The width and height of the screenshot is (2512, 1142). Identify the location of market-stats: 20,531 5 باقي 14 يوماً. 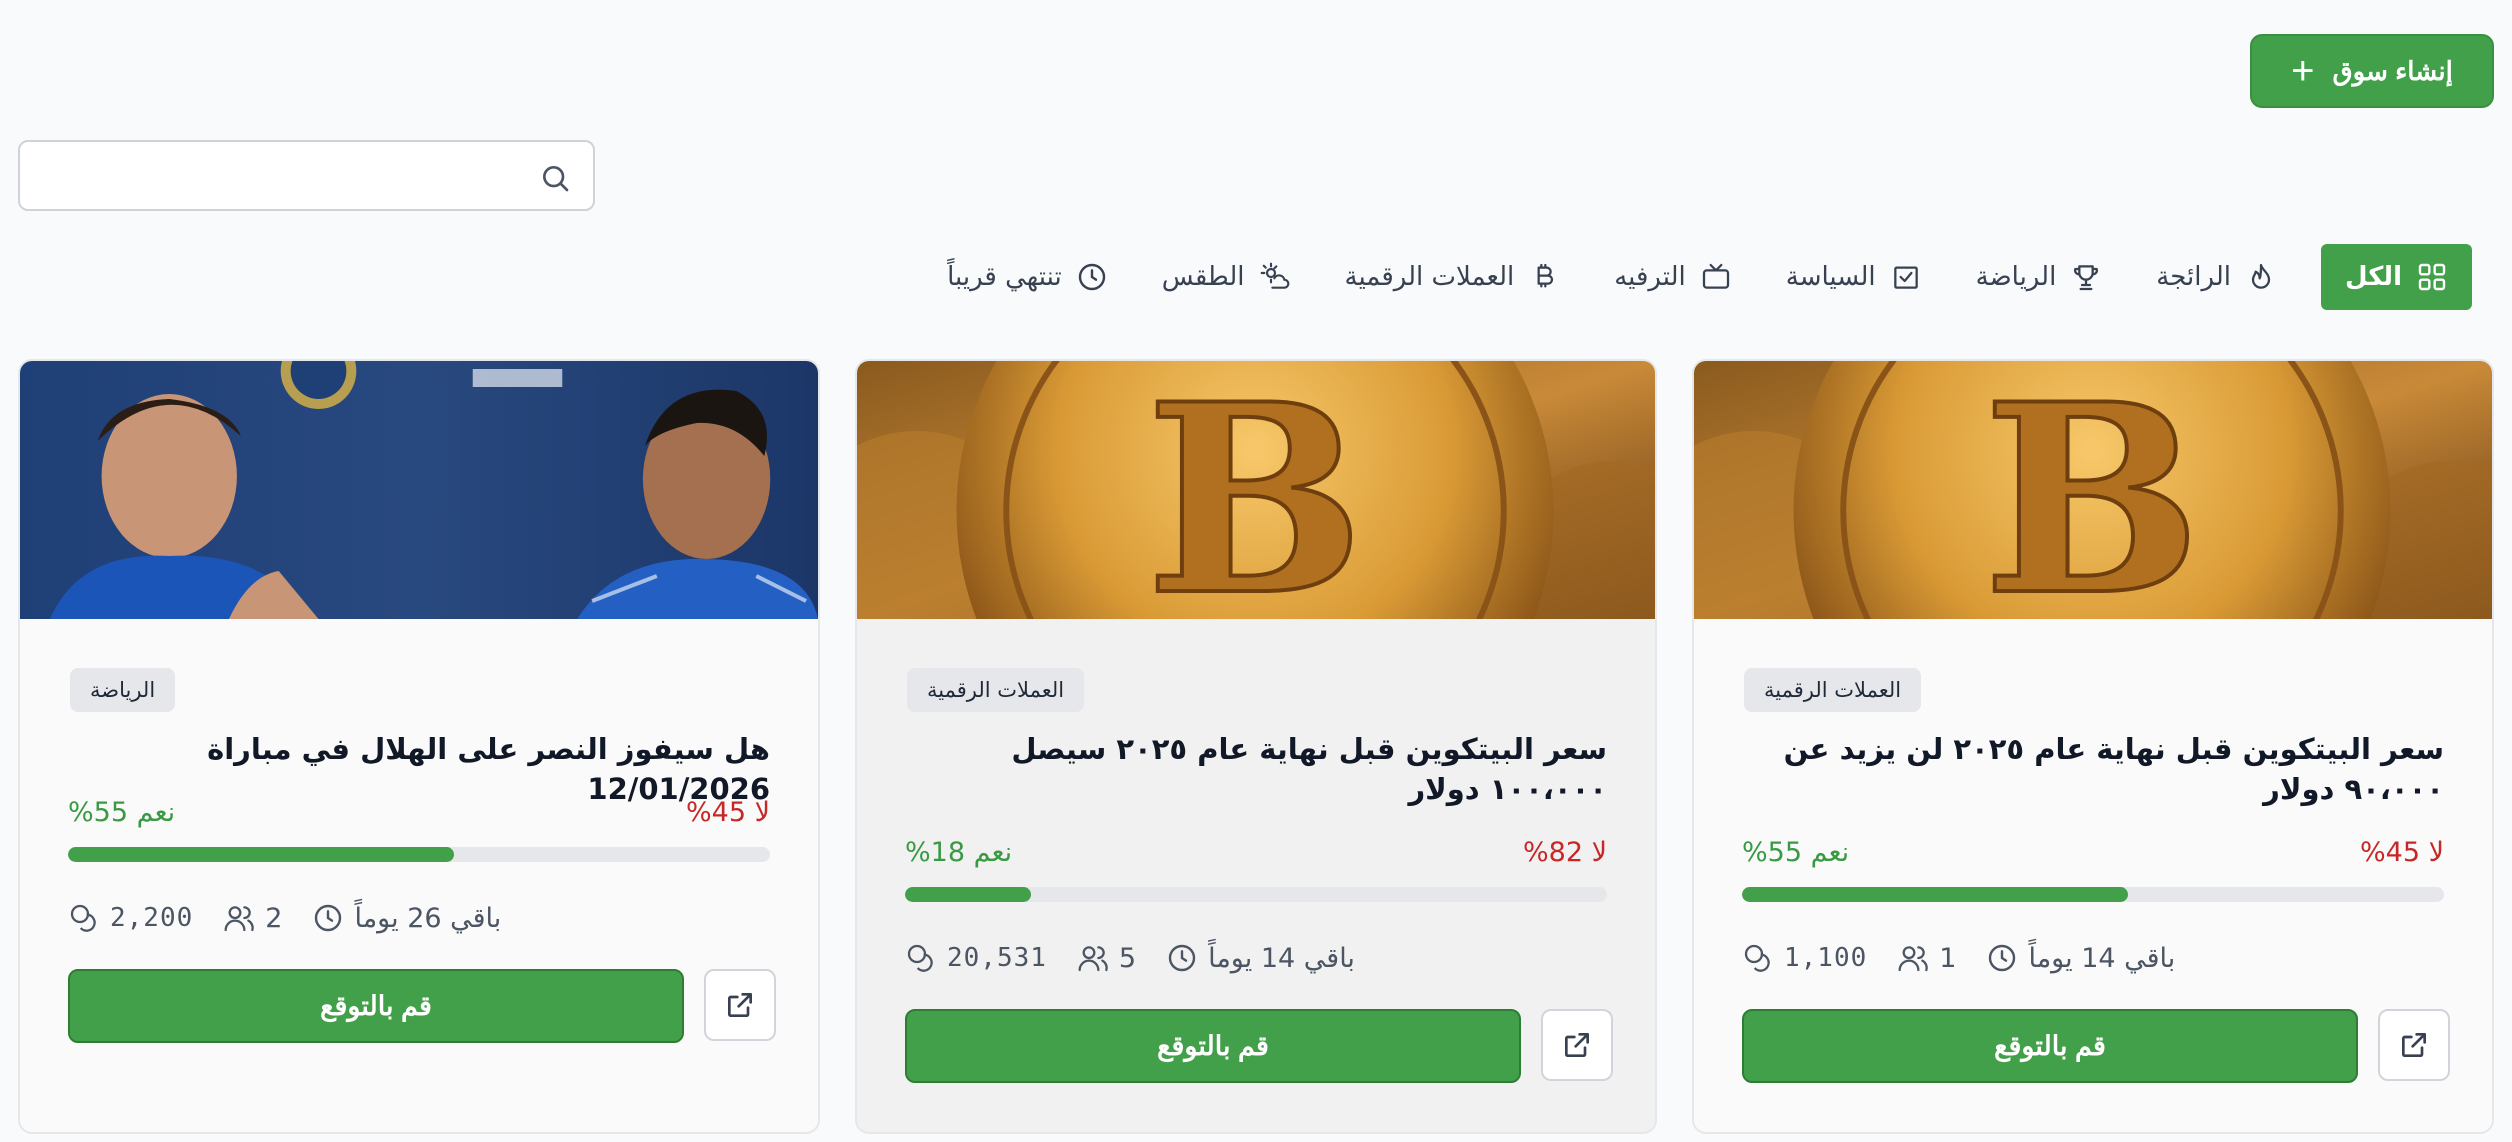
(1130, 958).